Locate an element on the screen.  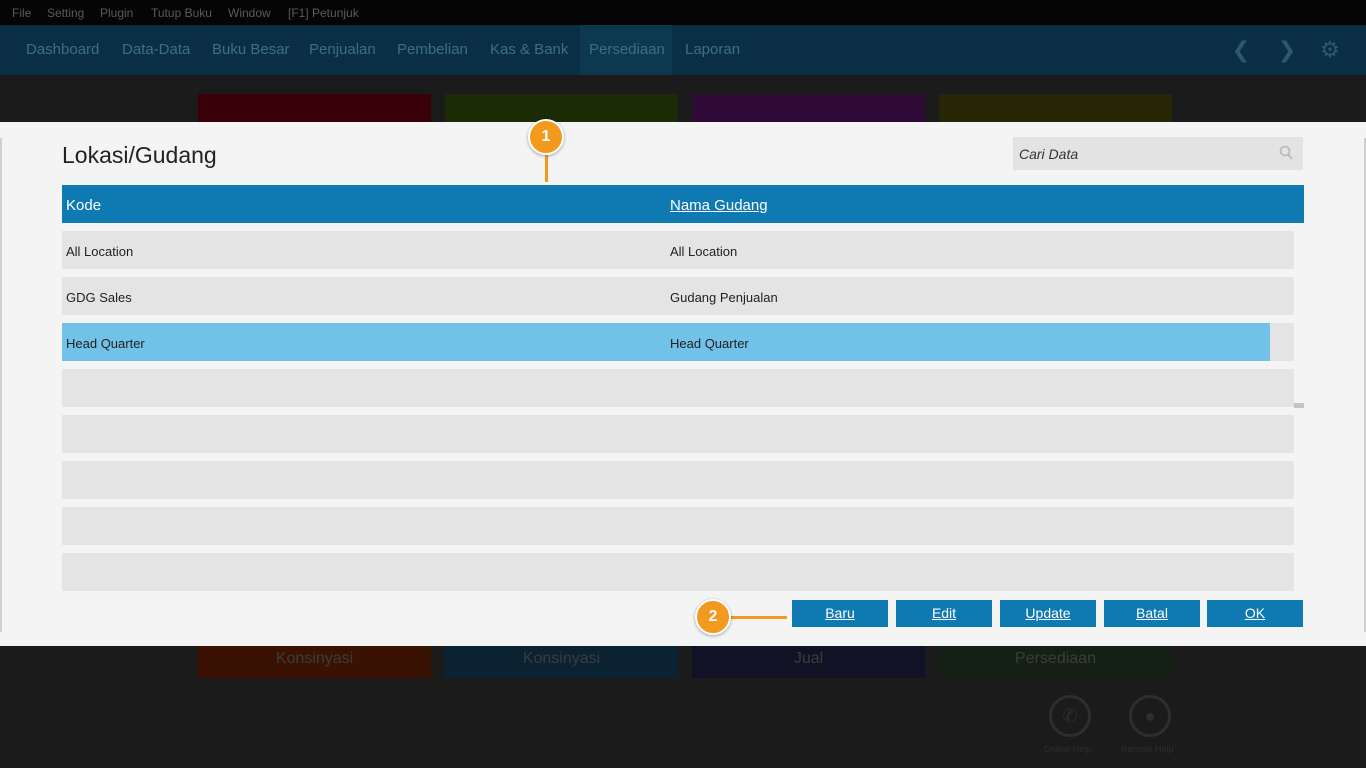
nav-data-data: Data-Data is located at coordinates (156, 49).